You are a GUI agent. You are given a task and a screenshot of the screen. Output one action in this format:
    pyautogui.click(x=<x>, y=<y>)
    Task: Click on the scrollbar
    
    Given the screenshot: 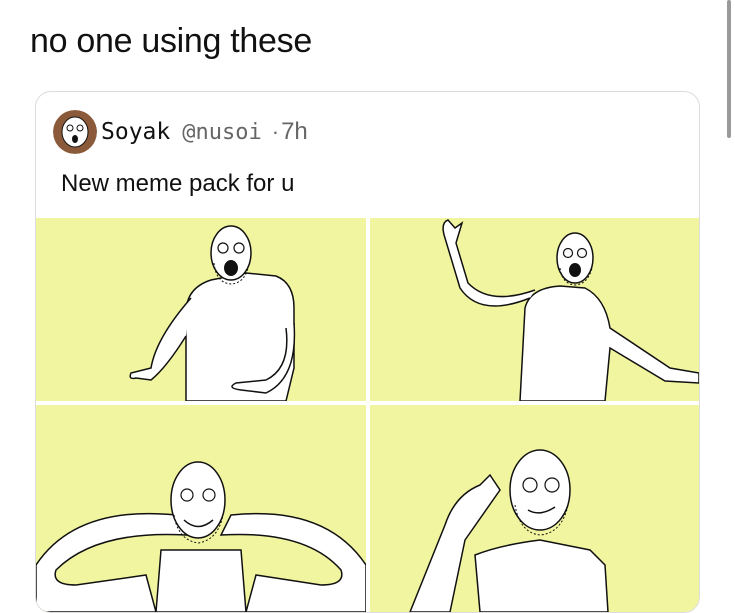 What is the action you would take?
    pyautogui.click(x=729, y=69)
    